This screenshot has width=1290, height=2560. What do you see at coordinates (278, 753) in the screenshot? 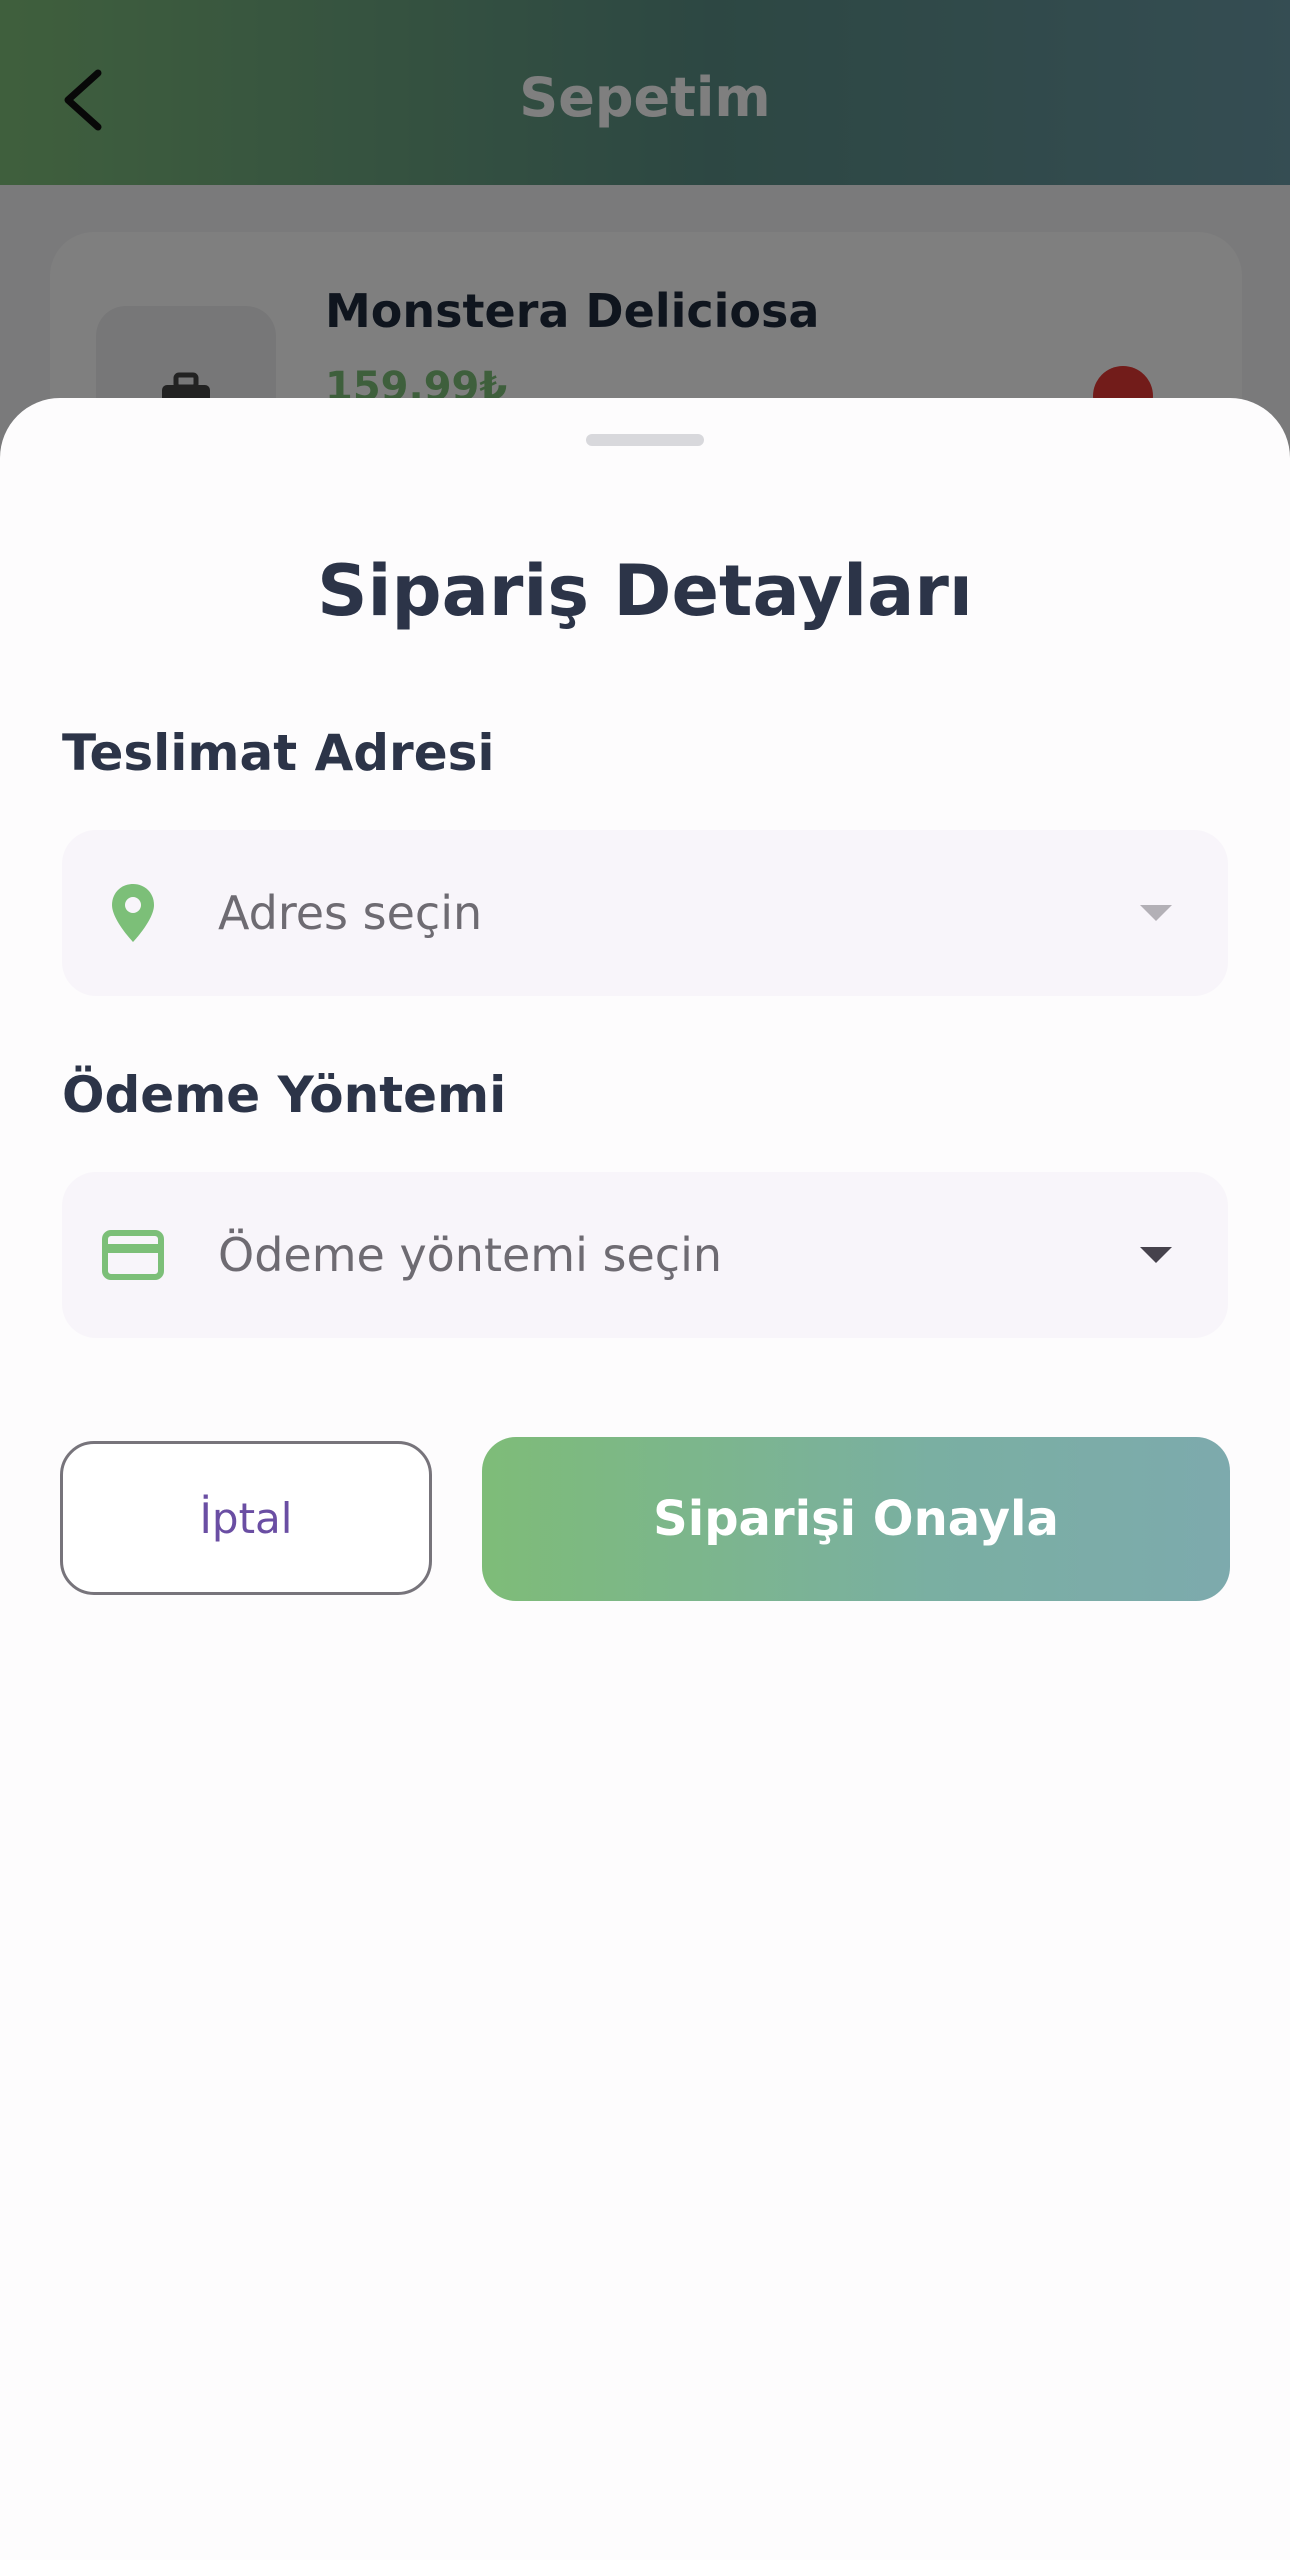
I see `delivery-address-label: Teslimat Adresi` at bounding box center [278, 753].